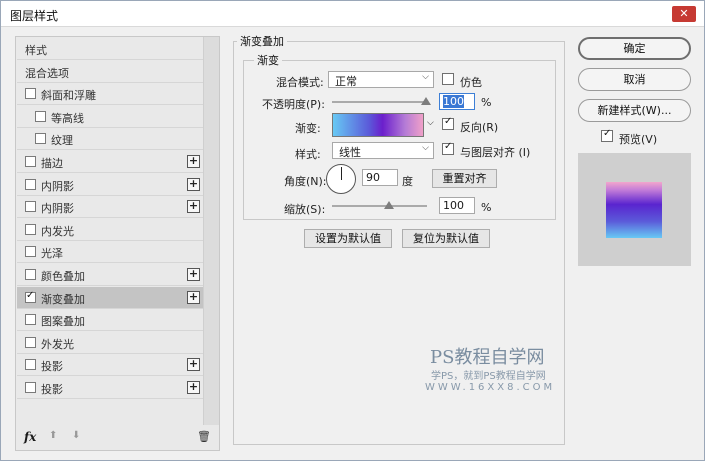 This screenshot has width=705, height=461. What do you see at coordinates (379, 206) in the screenshot?
I see `scale-slider` at bounding box center [379, 206].